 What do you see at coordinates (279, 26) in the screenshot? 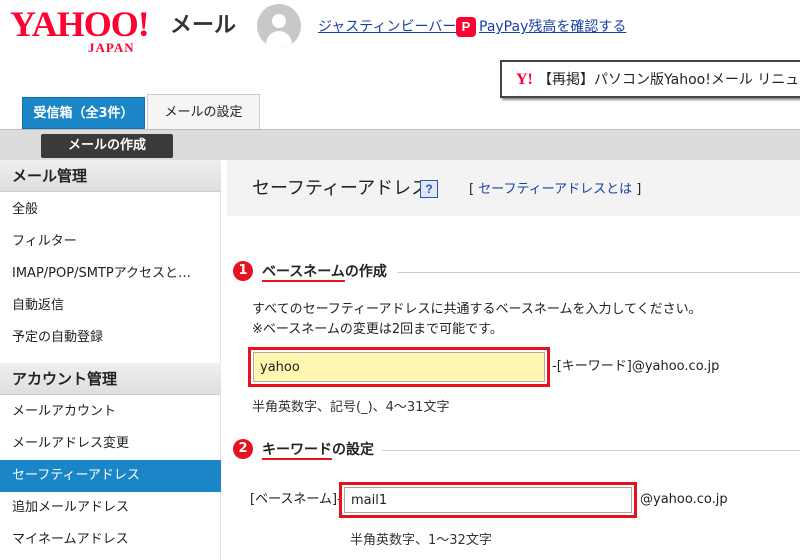
I see `user-avatar-icon` at bounding box center [279, 26].